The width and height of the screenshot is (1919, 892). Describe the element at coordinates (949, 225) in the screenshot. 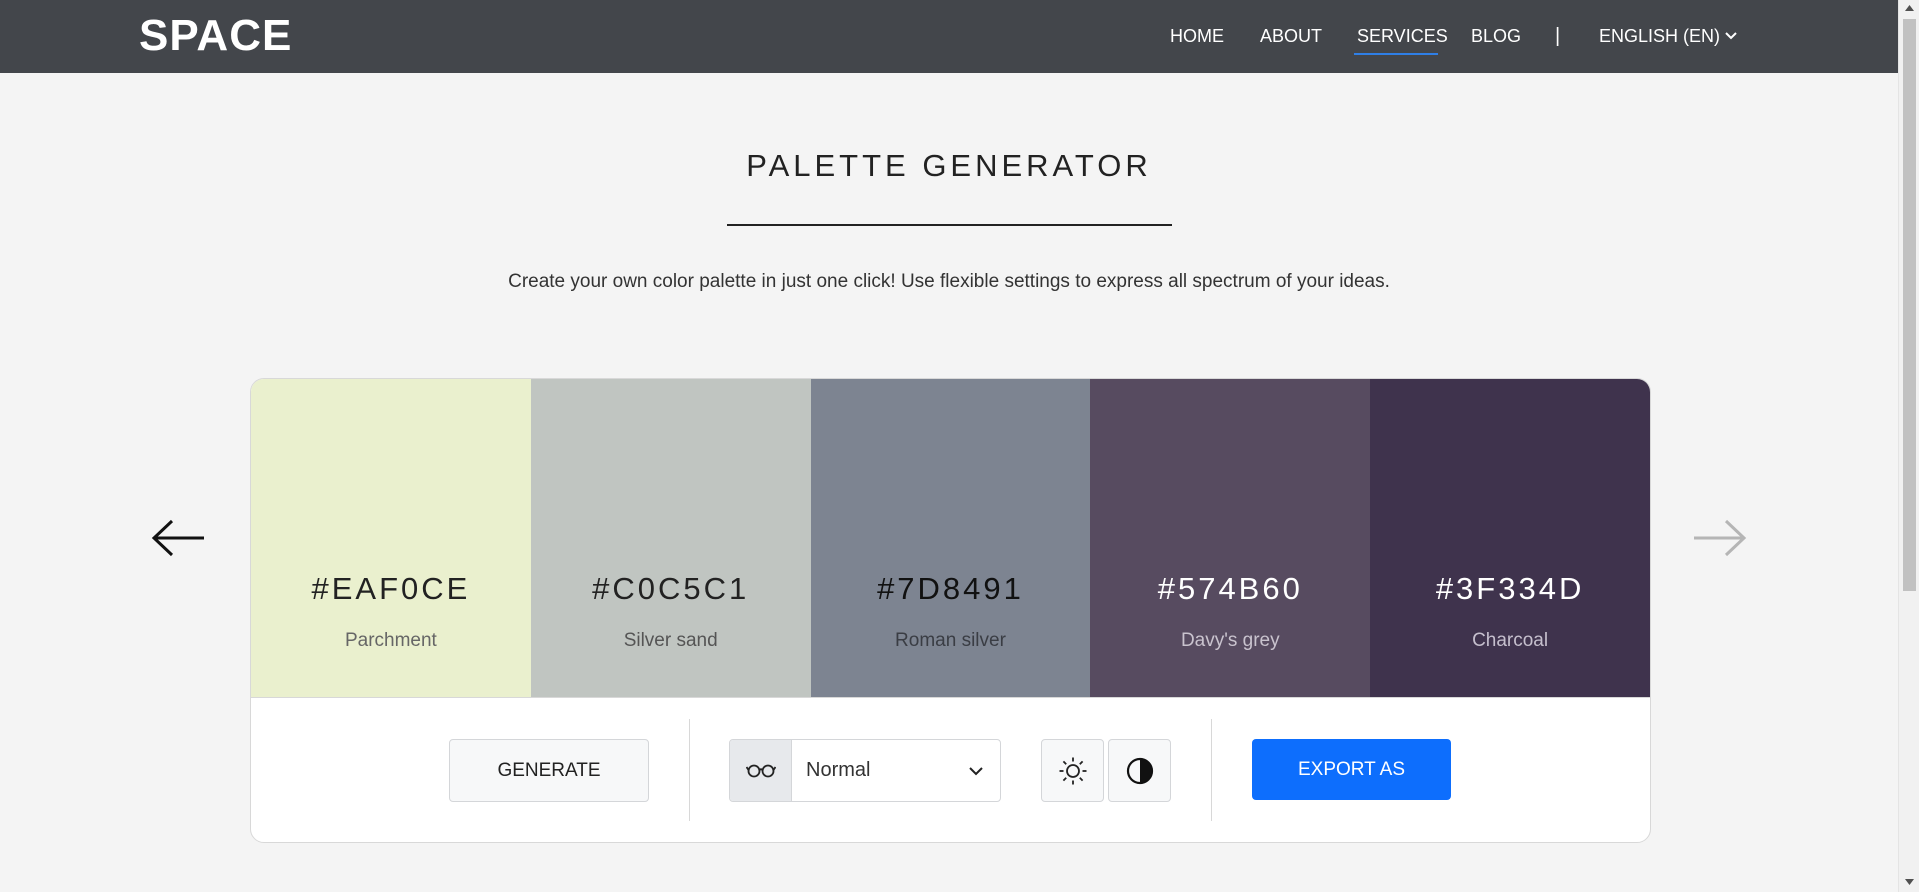

I see `title-divider` at that location.